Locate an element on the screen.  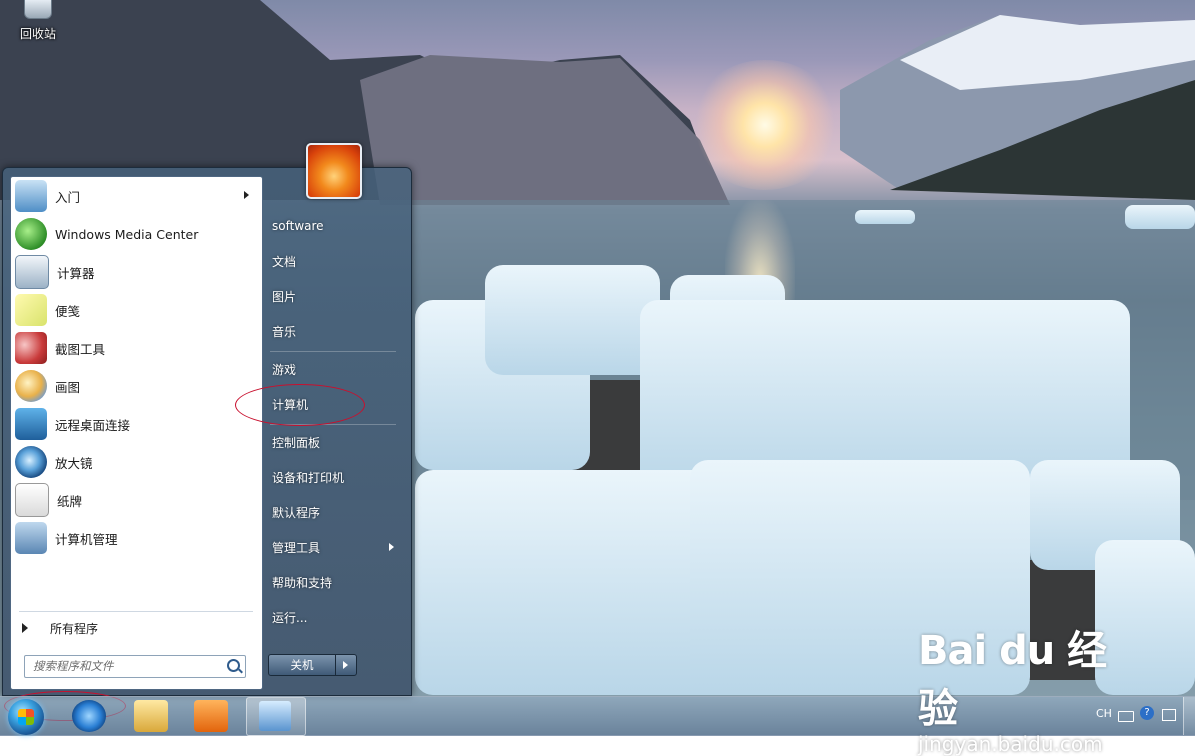
program-magnifier: 放大镜 is located at coordinates (136, 462).